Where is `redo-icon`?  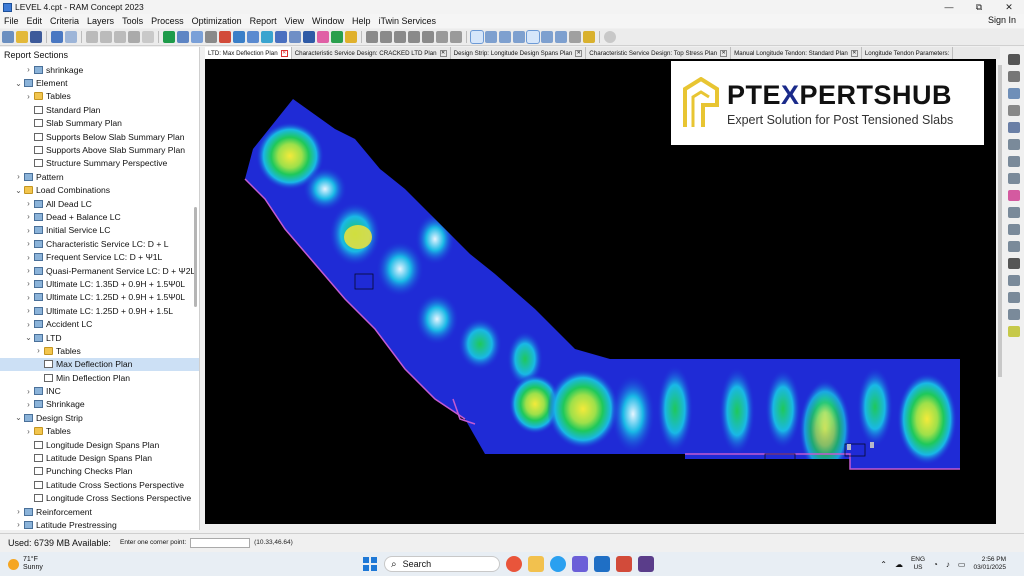 redo-icon is located at coordinates (71, 37).